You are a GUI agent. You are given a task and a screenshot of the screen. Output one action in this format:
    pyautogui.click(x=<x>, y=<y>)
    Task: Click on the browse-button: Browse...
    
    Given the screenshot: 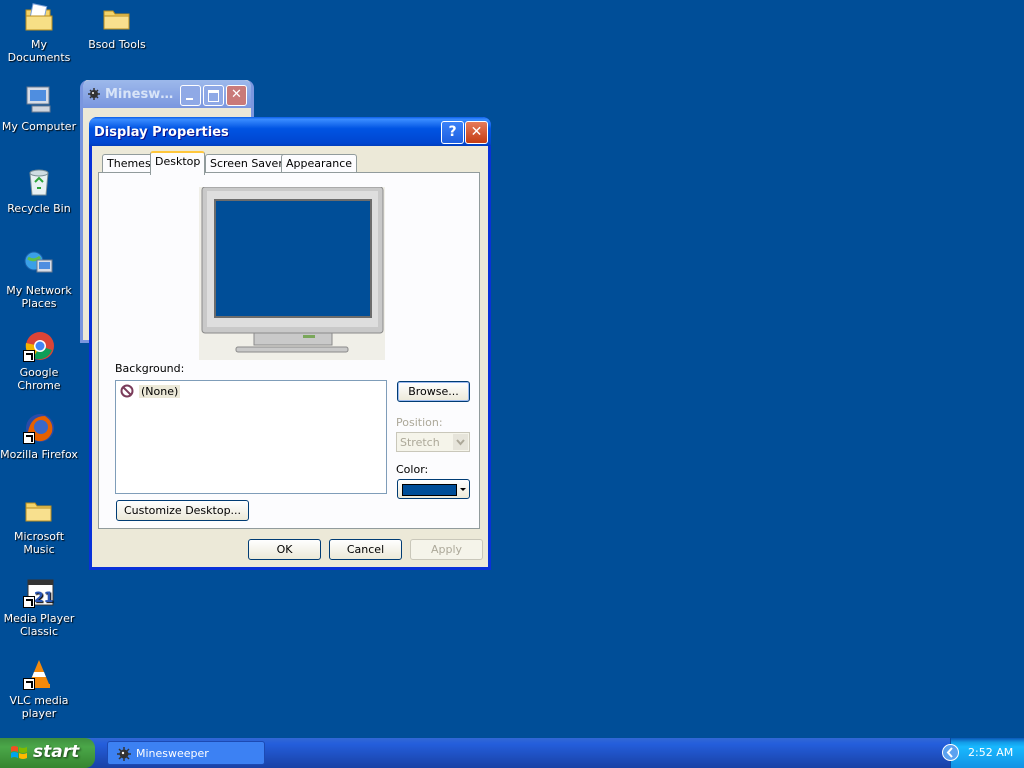 What is the action you would take?
    pyautogui.click(x=433, y=391)
    